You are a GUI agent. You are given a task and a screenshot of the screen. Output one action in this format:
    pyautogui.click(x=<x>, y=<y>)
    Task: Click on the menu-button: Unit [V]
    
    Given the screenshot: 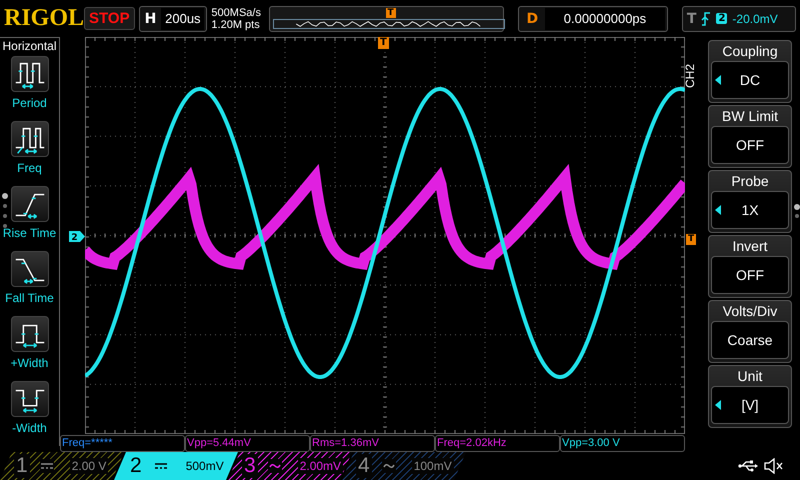 What is the action you would take?
    pyautogui.click(x=750, y=396)
    